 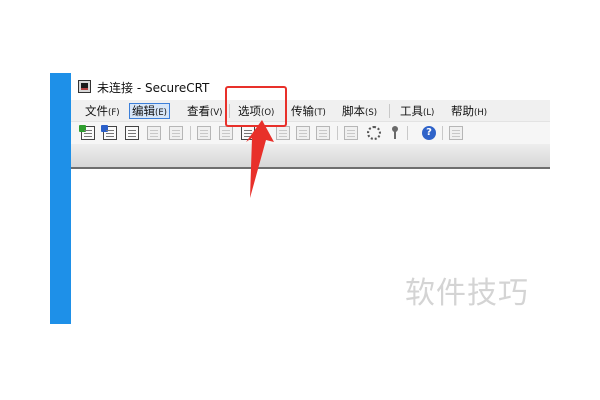 I want to click on menu-view: 查看(V), so click(x=204, y=111).